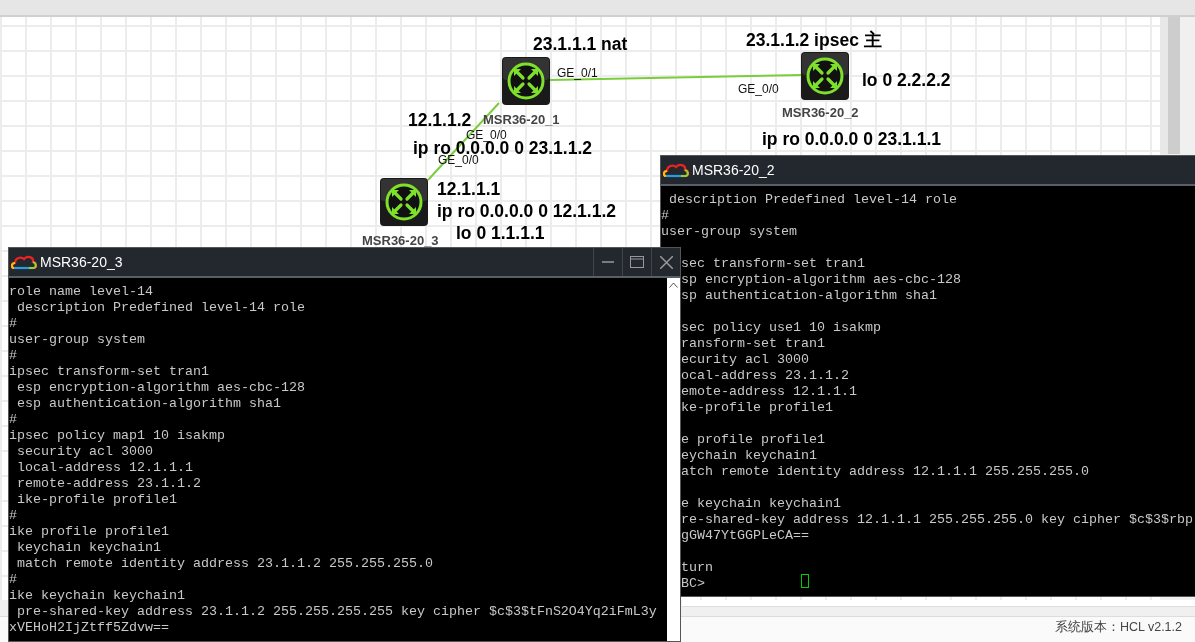  I want to click on text-cursor, so click(805, 581).